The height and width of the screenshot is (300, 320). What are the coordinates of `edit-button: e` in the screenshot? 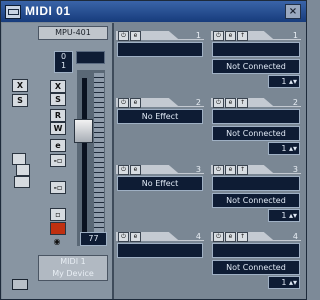 It's located at (58, 145).